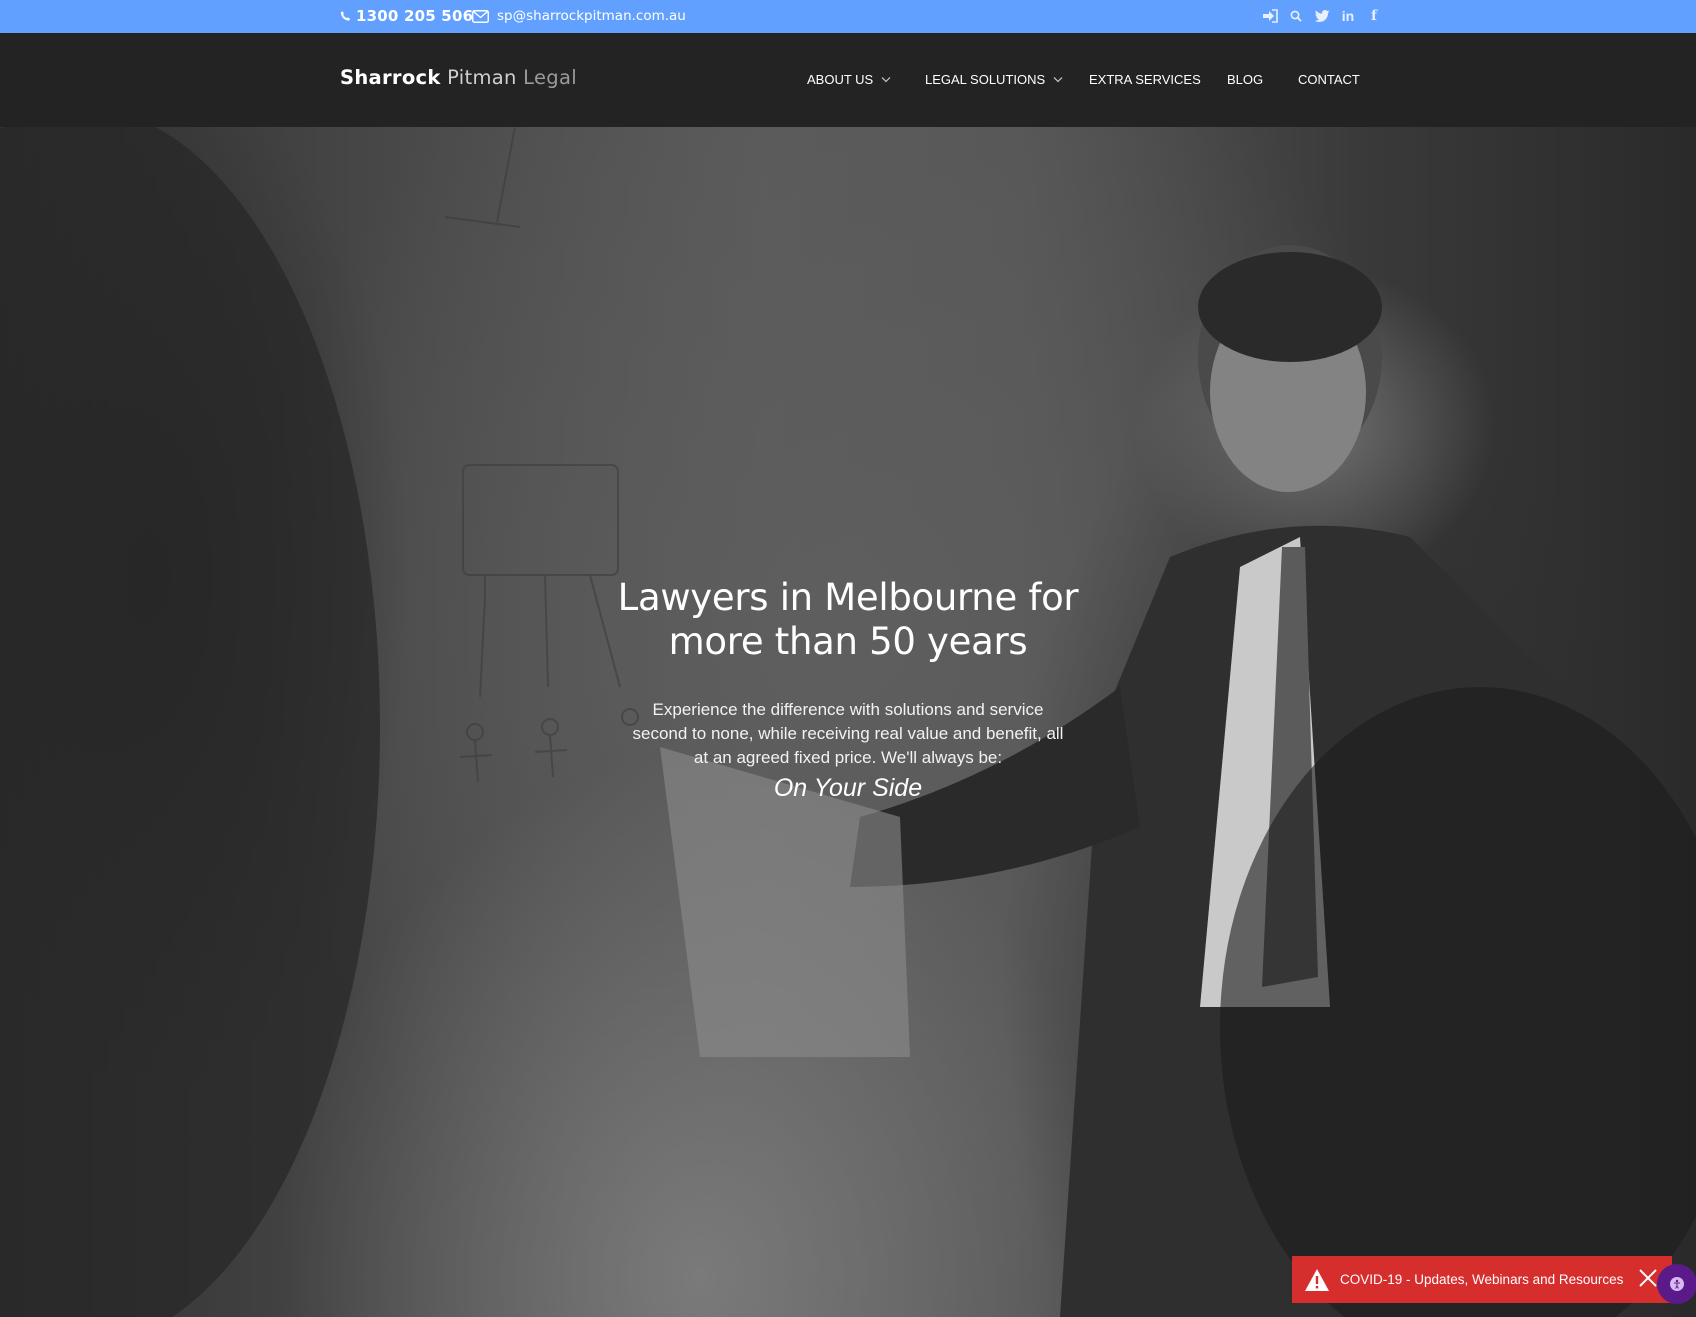 This screenshot has width=1696, height=1317. I want to click on nav-item-extra-services: EXTRA SERVICES, so click(1145, 79).